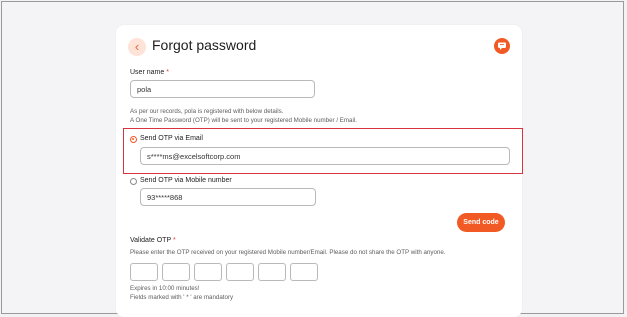 This screenshot has width=627, height=317. I want to click on username-label: User name *, so click(149, 72).